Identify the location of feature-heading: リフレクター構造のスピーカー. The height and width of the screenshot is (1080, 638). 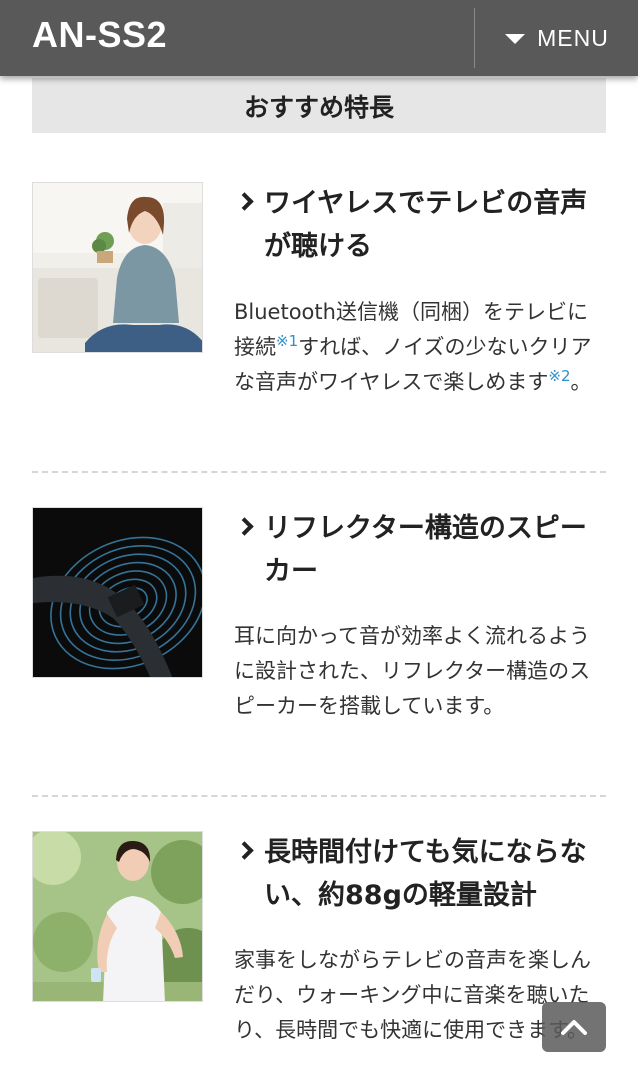
(420, 550).